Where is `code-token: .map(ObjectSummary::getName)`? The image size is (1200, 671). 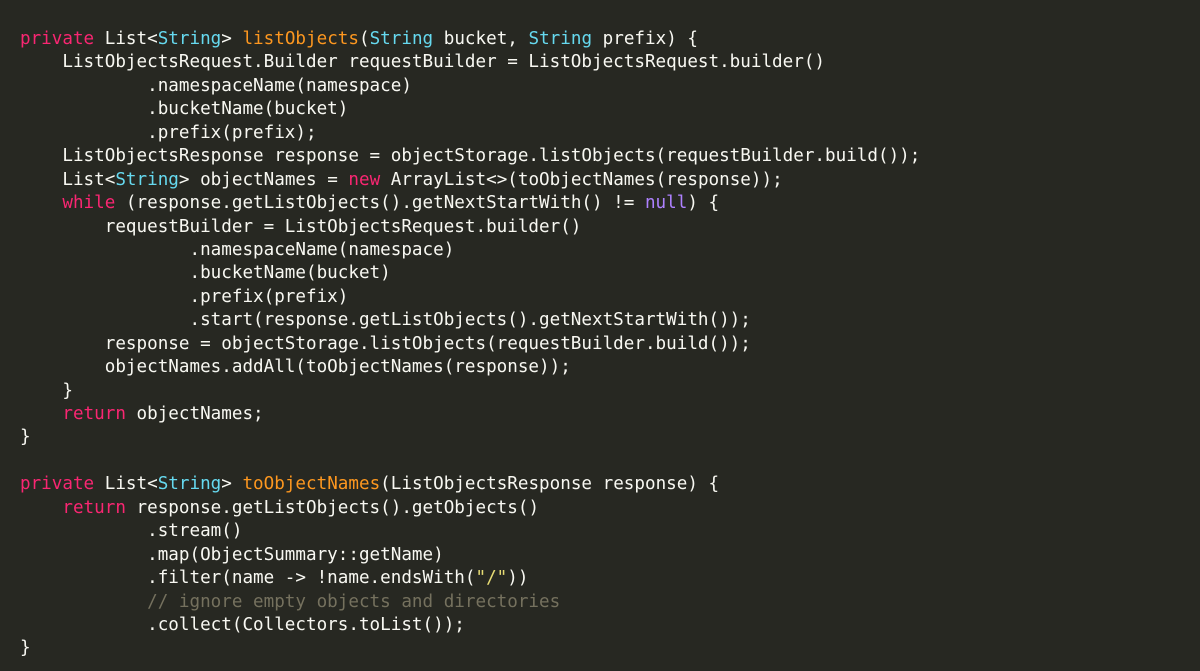 code-token: .map(ObjectSummary::getName) is located at coordinates (232, 554).